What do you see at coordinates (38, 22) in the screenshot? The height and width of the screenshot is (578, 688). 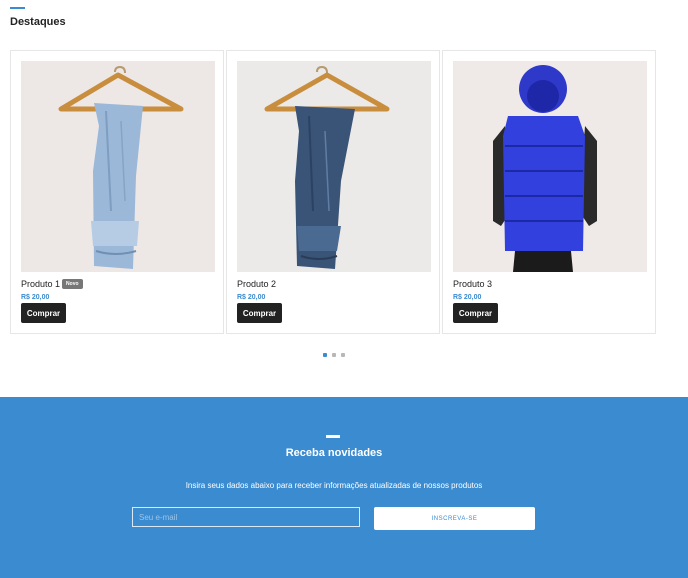 I see `section-title: Destaques` at bounding box center [38, 22].